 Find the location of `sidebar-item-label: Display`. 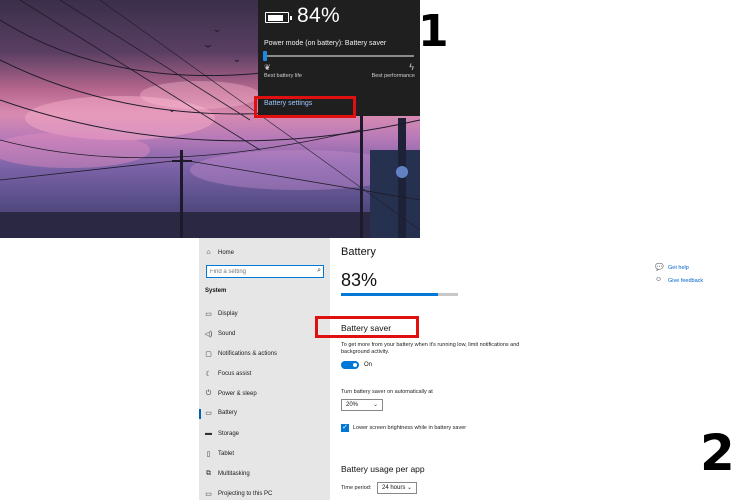

sidebar-item-label: Display is located at coordinates (228, 314).